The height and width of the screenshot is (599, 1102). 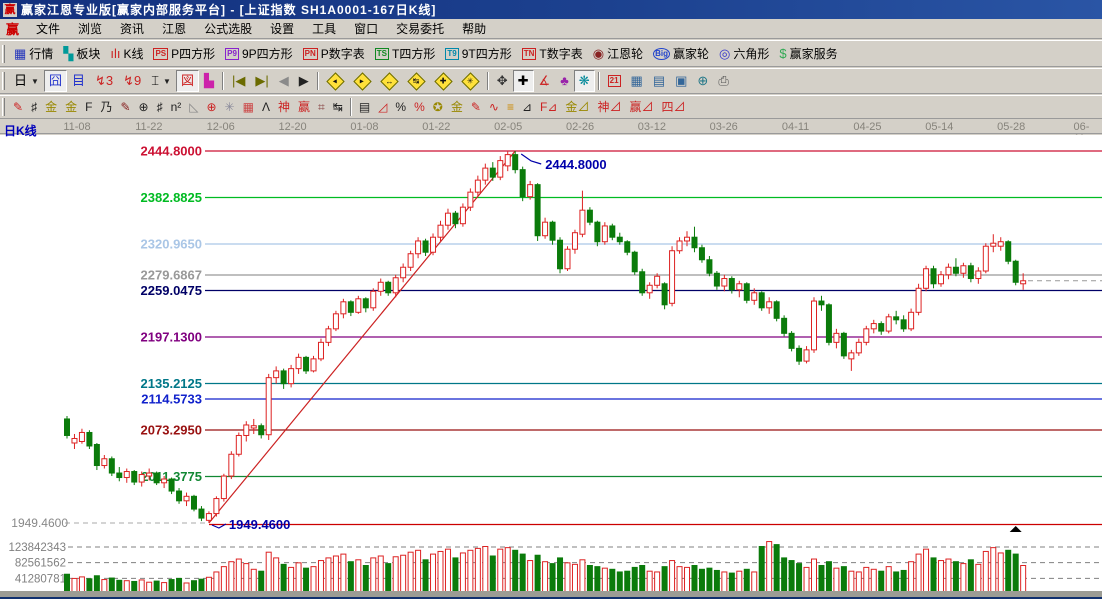 I want to click on last-page-button: ▶|, so click(x=261, y=81).